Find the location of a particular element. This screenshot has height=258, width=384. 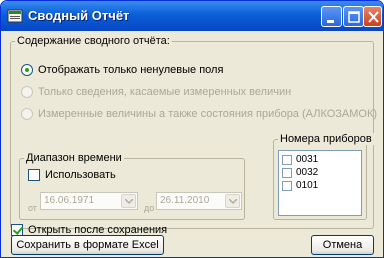

minimize-button is located at coordinates (331, 16).